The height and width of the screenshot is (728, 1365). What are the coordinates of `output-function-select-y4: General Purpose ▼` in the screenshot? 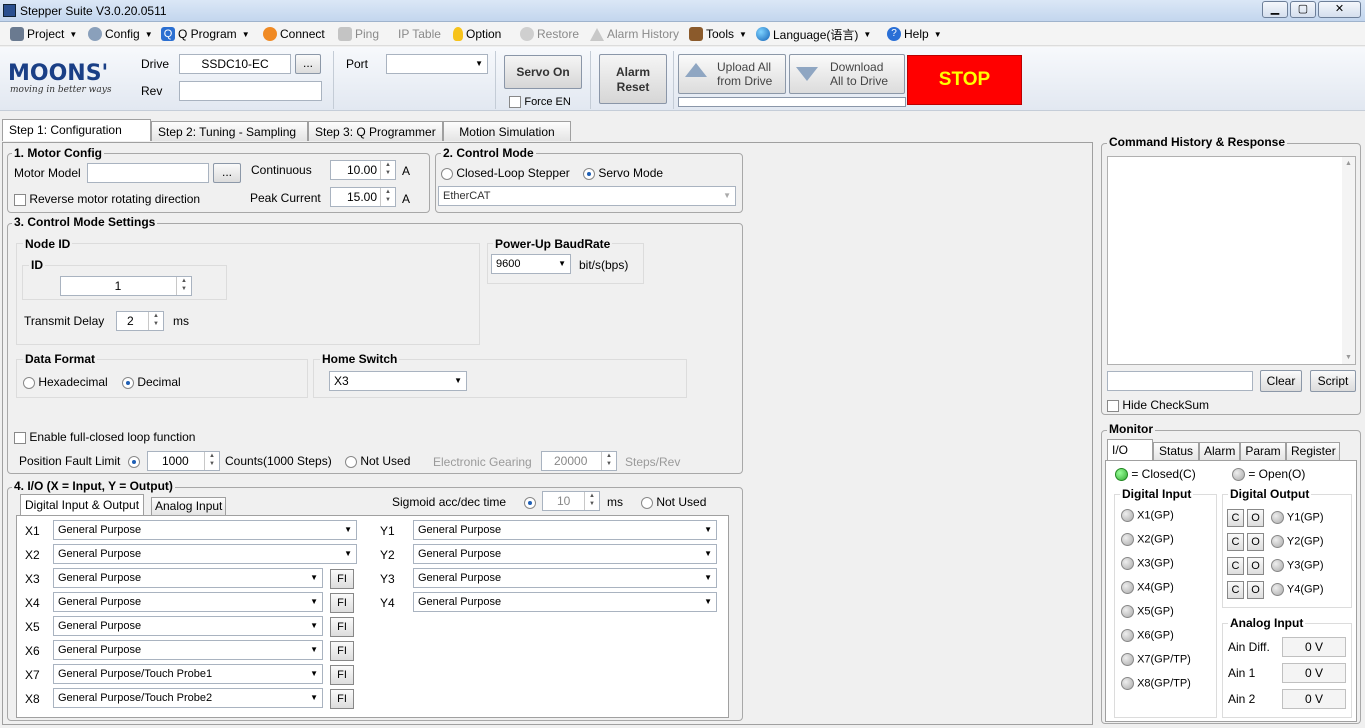 It's located at (565, 602).